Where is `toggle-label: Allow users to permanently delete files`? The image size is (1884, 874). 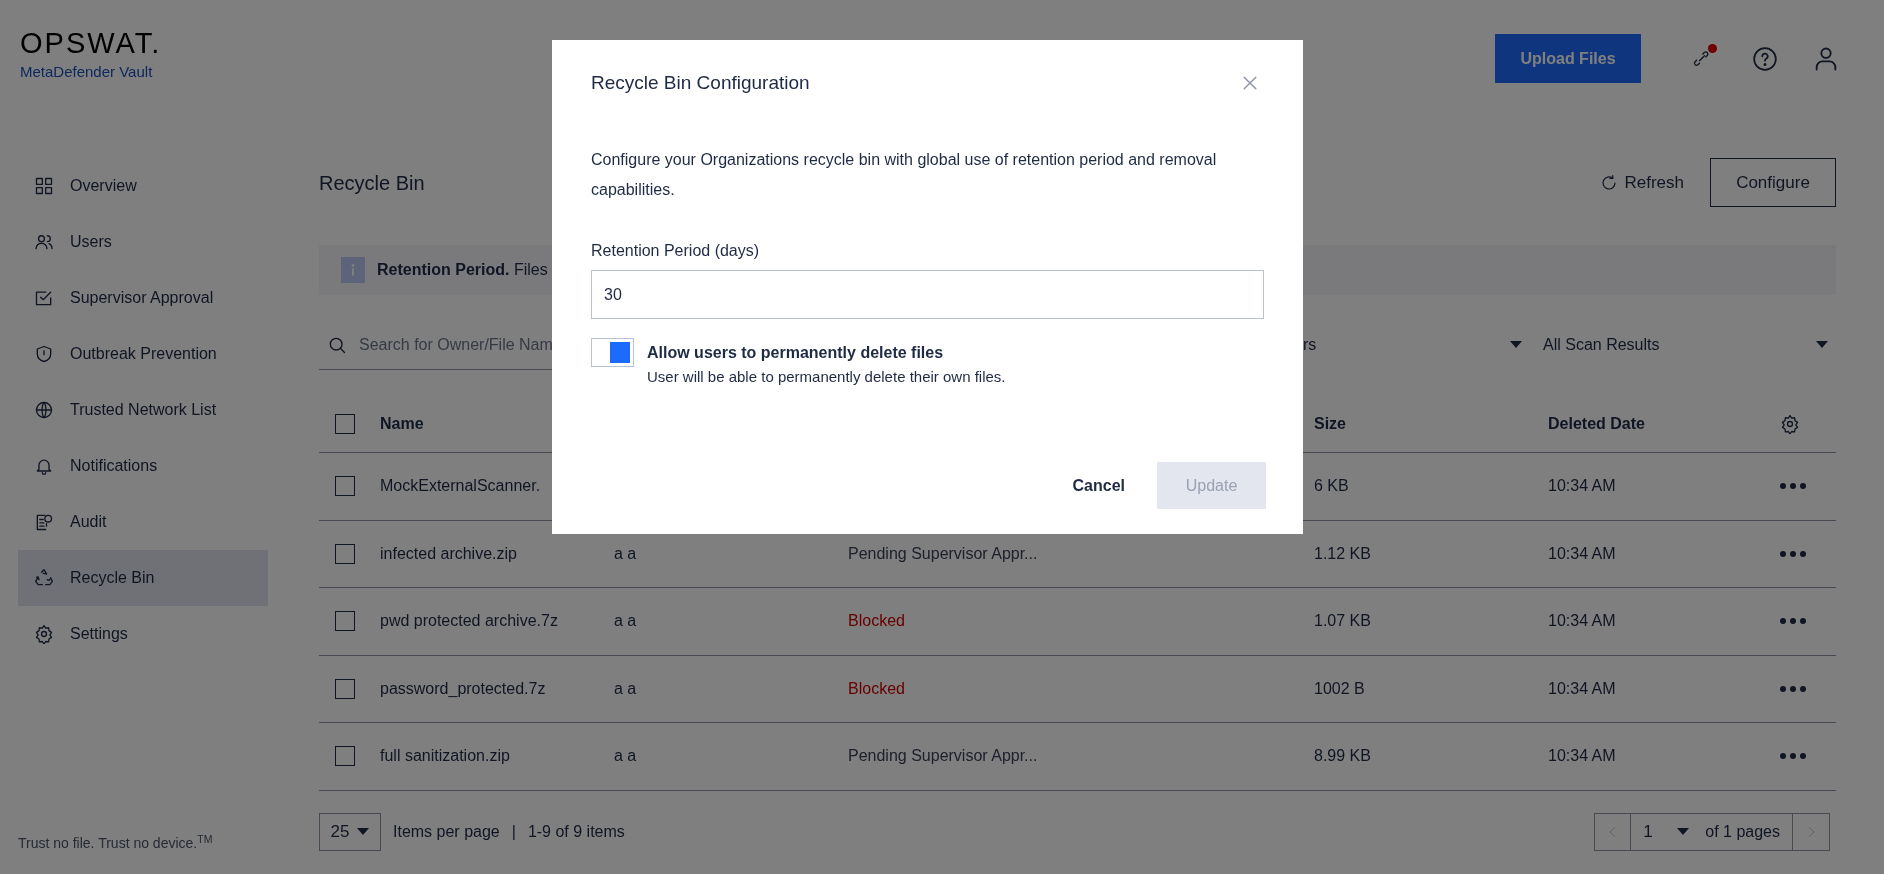
toggle-label: Allow users to permanently delete files is located at coordinates (796, 353).